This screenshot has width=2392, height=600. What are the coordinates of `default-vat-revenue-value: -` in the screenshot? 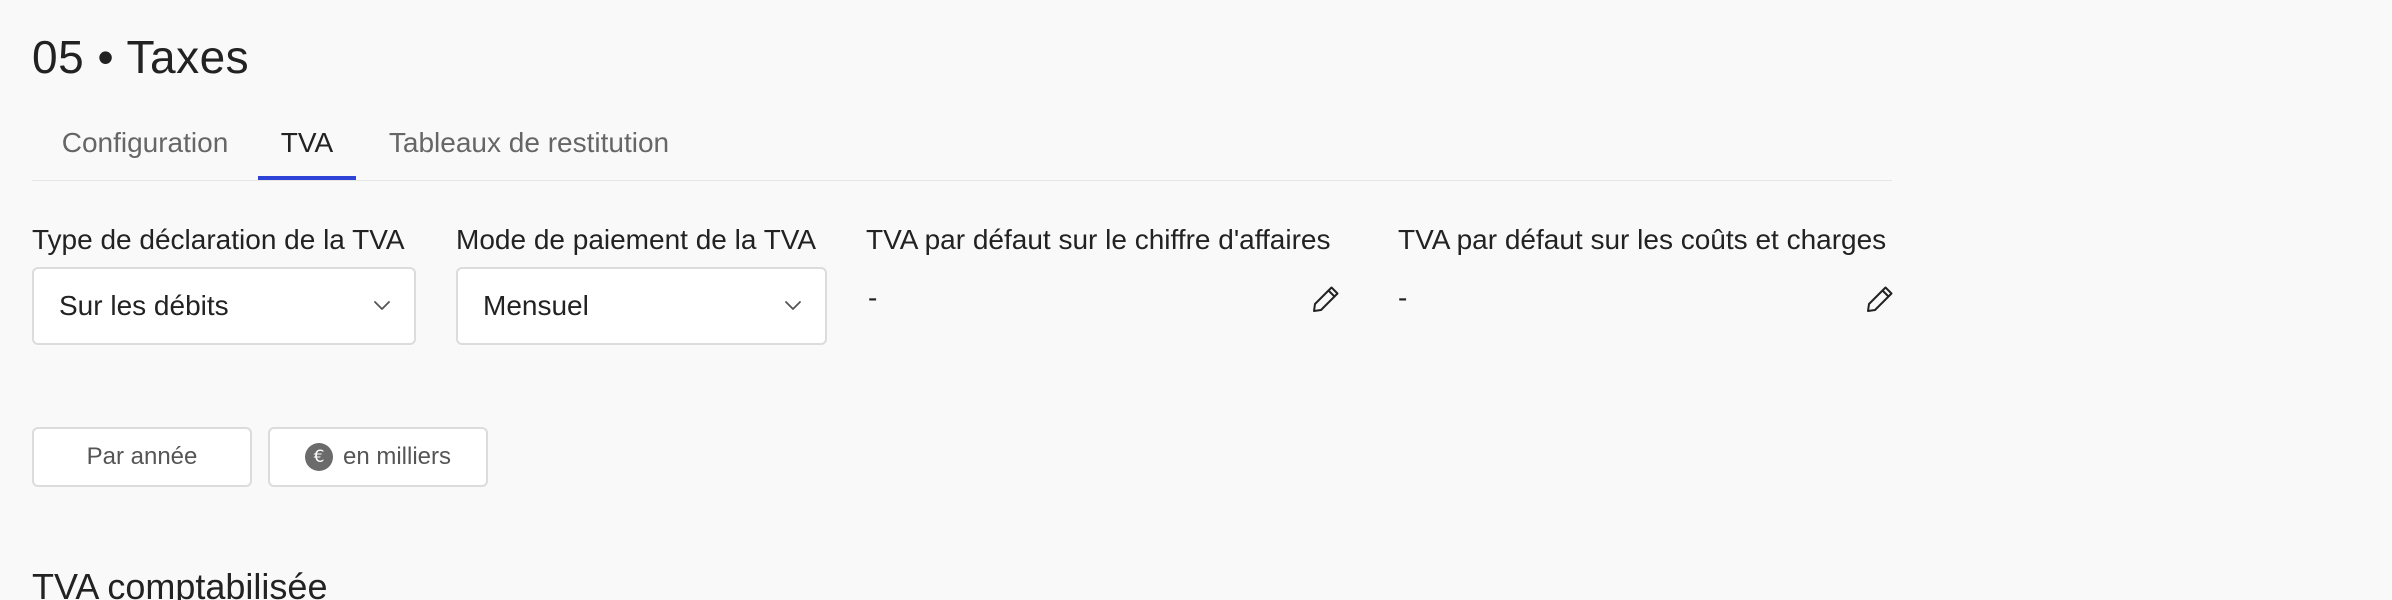 It's located at (873, 297).